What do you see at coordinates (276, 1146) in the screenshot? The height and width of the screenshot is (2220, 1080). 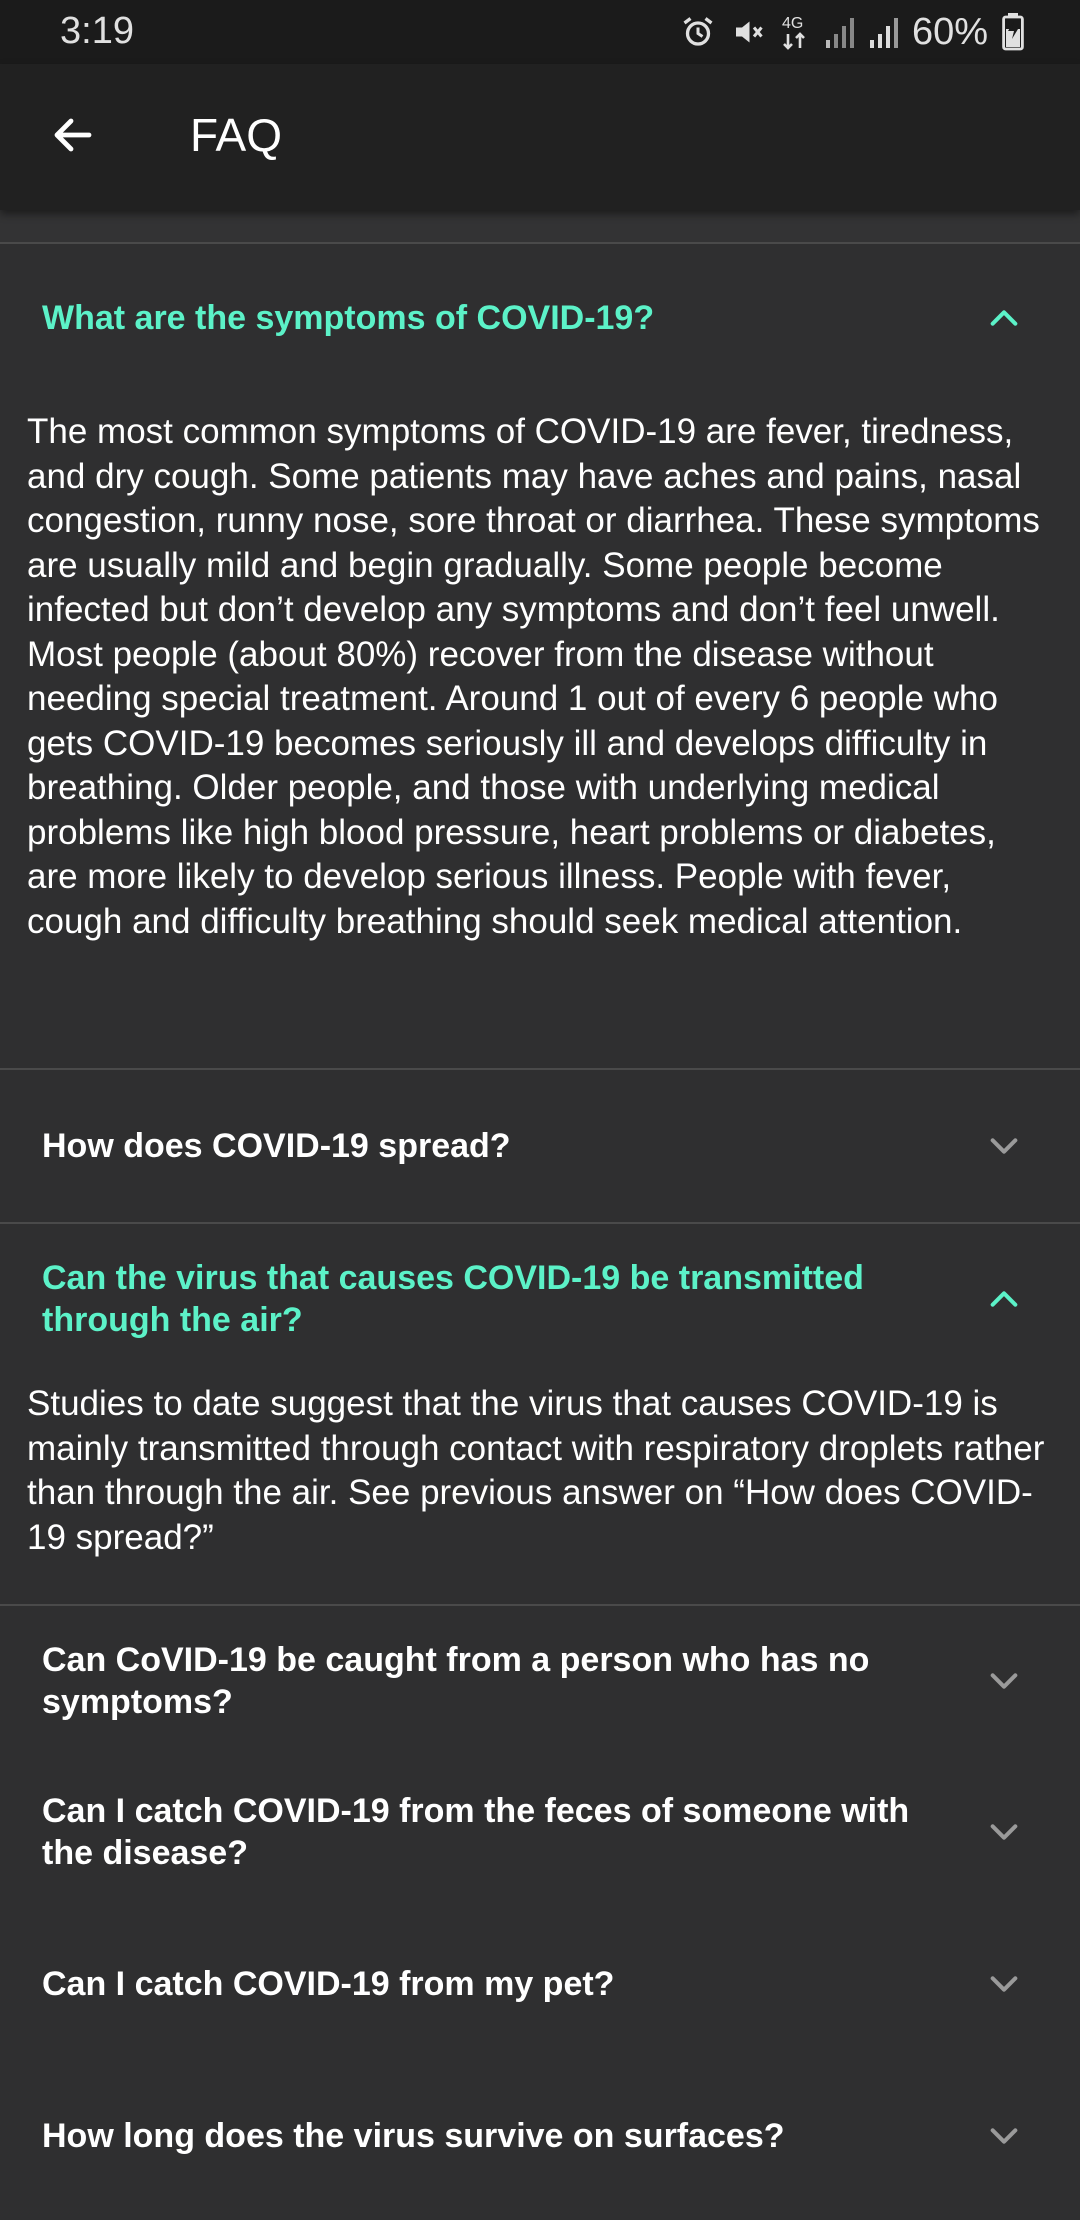 I see `faq-question: How does COVID-19 spread?` at bounding box center [276, 1146].